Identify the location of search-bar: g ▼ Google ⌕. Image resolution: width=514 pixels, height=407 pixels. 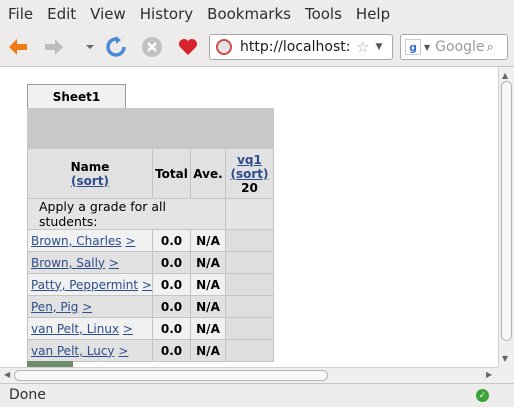
(454, 47).